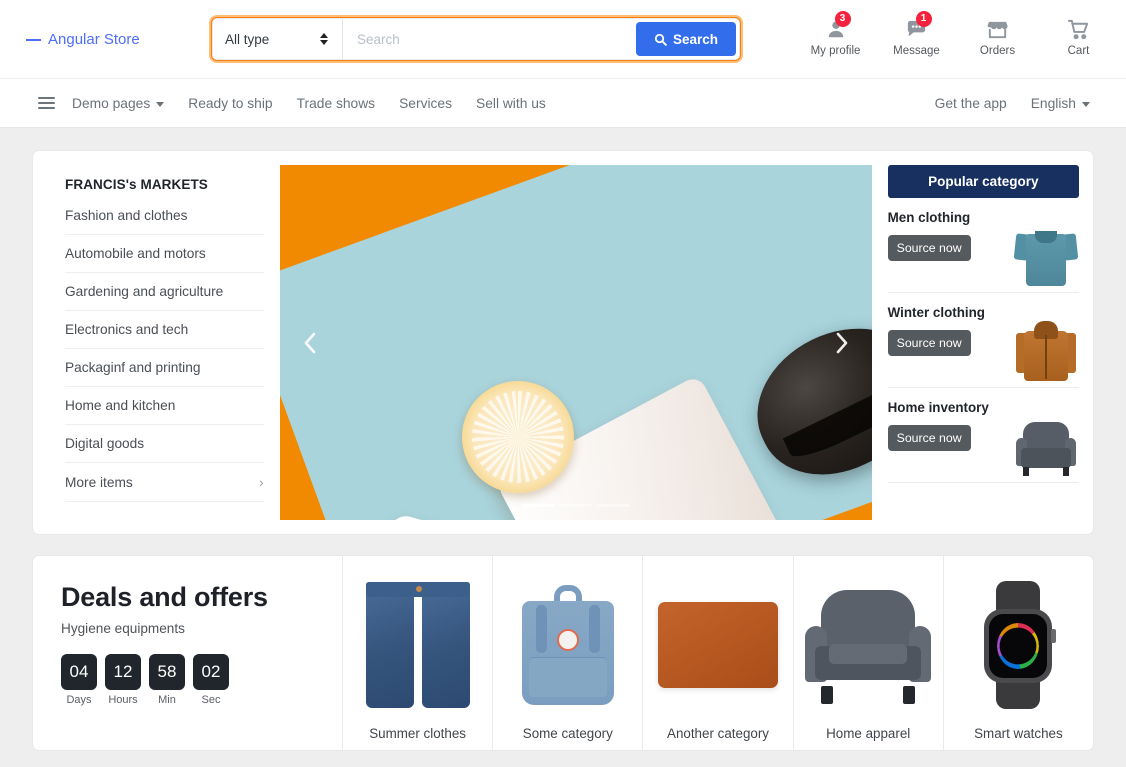  Describe the element at coordinates (211, 700) in the screenshot. I see `countdown-sec-label: Sec` at that location.